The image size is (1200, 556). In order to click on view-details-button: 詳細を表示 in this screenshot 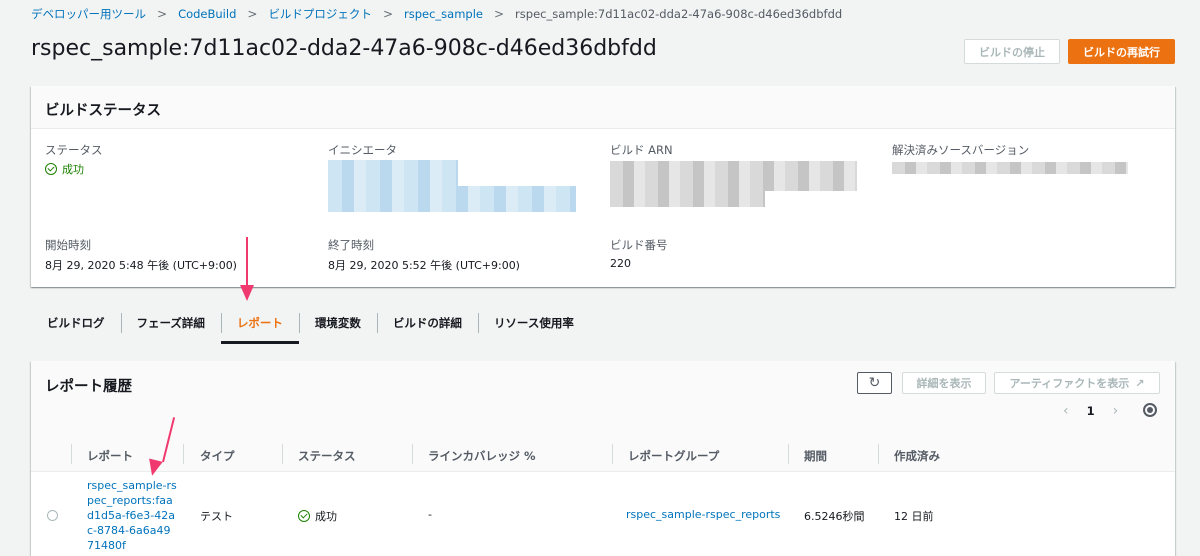, I will do `click(944, 383)`.